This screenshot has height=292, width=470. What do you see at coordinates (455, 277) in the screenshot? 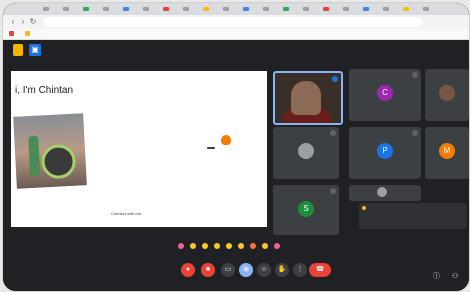
I see `people-icon: ⚇` at bounding box center [455, 277].